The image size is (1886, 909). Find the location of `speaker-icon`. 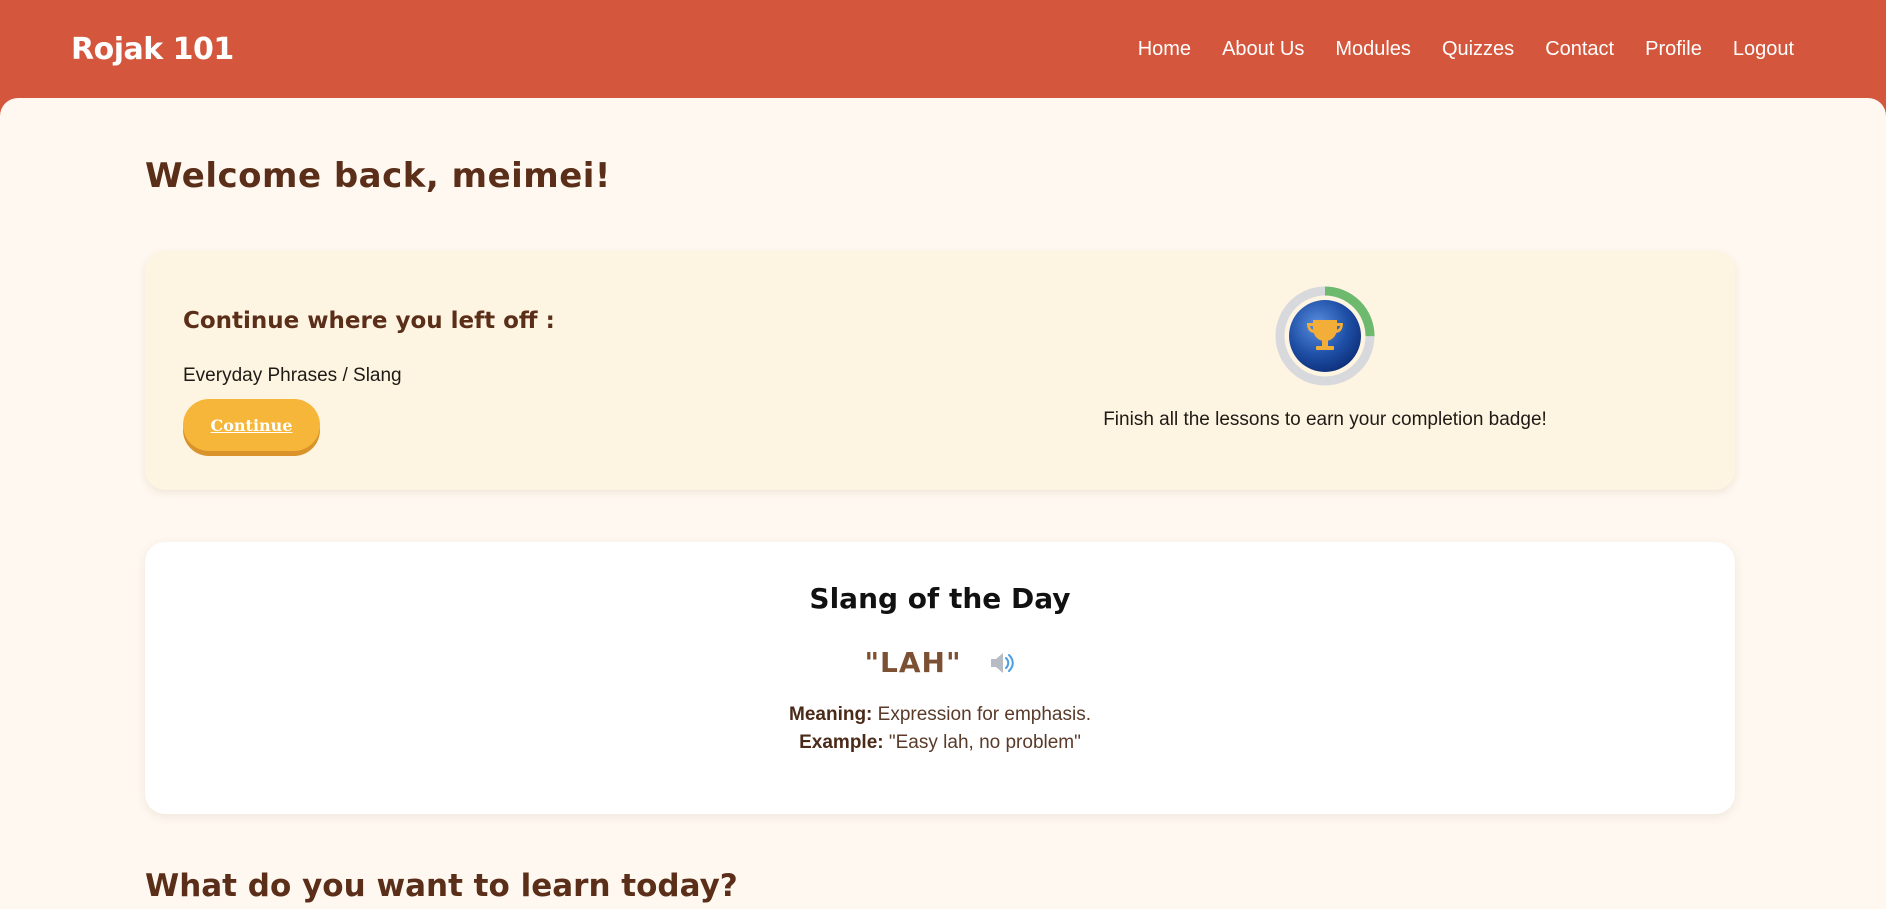

speaker-icon is located at coordinates (1001, 663).